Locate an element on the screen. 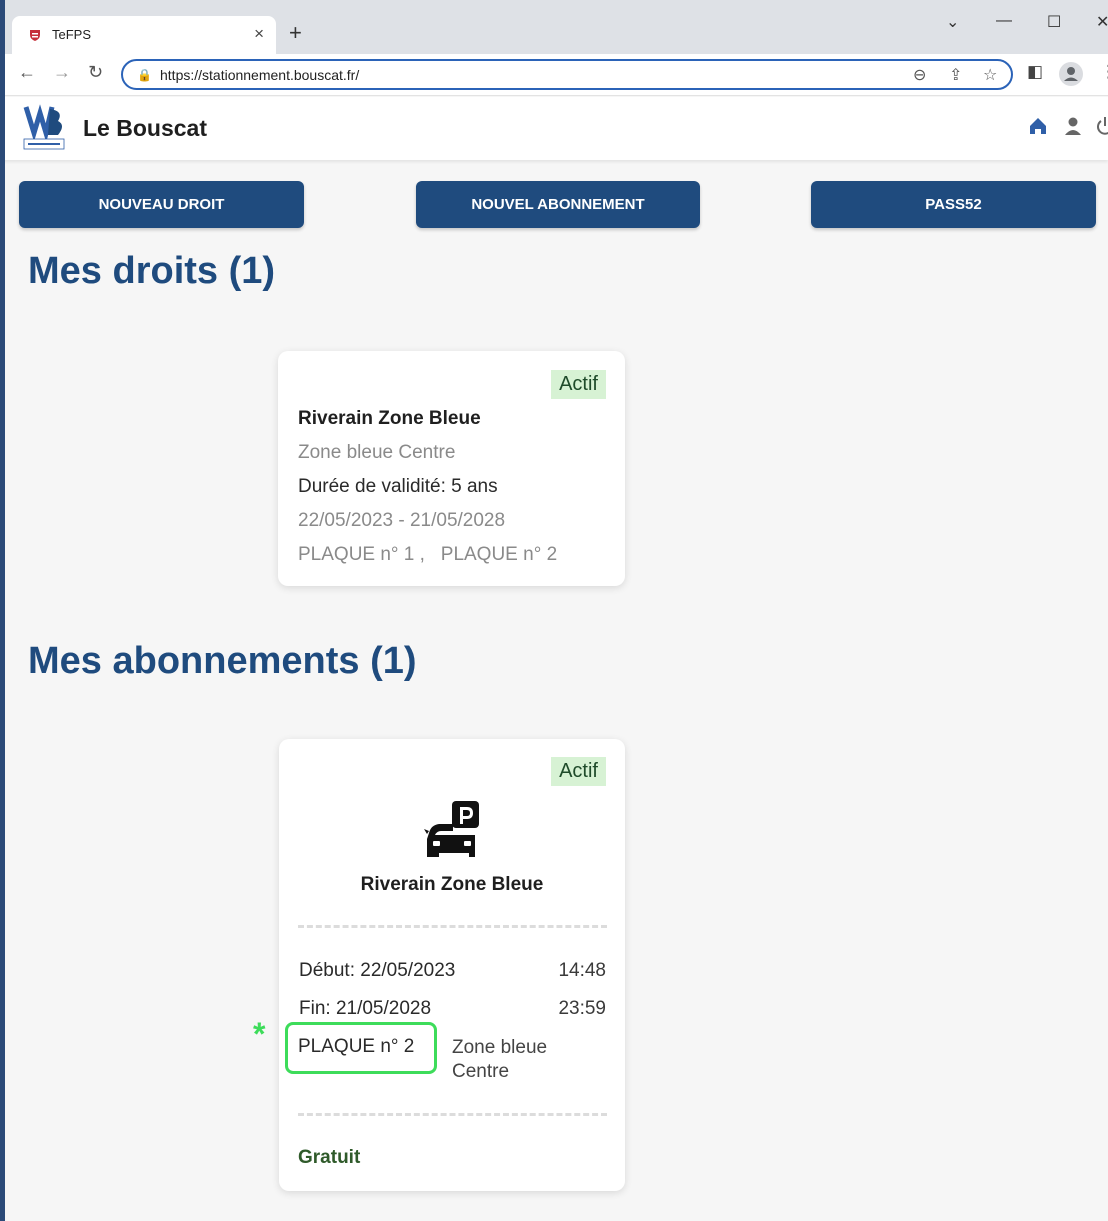 The height and width of the screenshot is (1221, 1108). droit-name: Riverain Zone Bleue is located at coordinates (389, 418).